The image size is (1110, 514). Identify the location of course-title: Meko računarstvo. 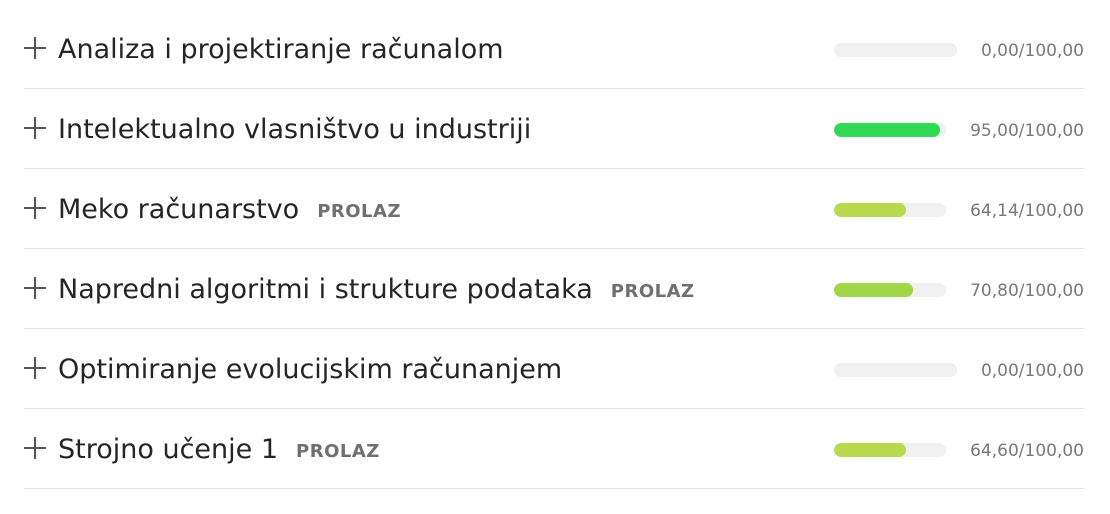
(178, 209).